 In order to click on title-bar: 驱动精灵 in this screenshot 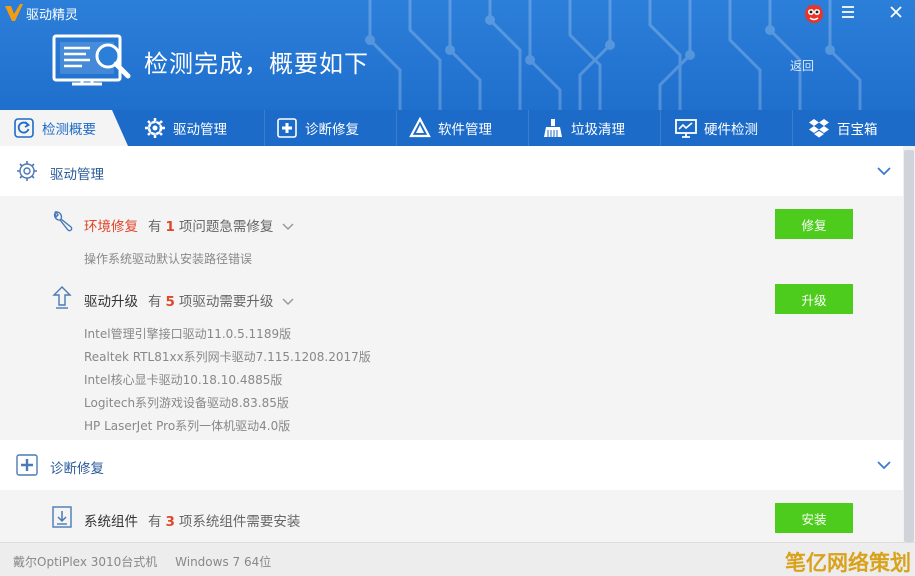, I will do `click(457, 13)`.